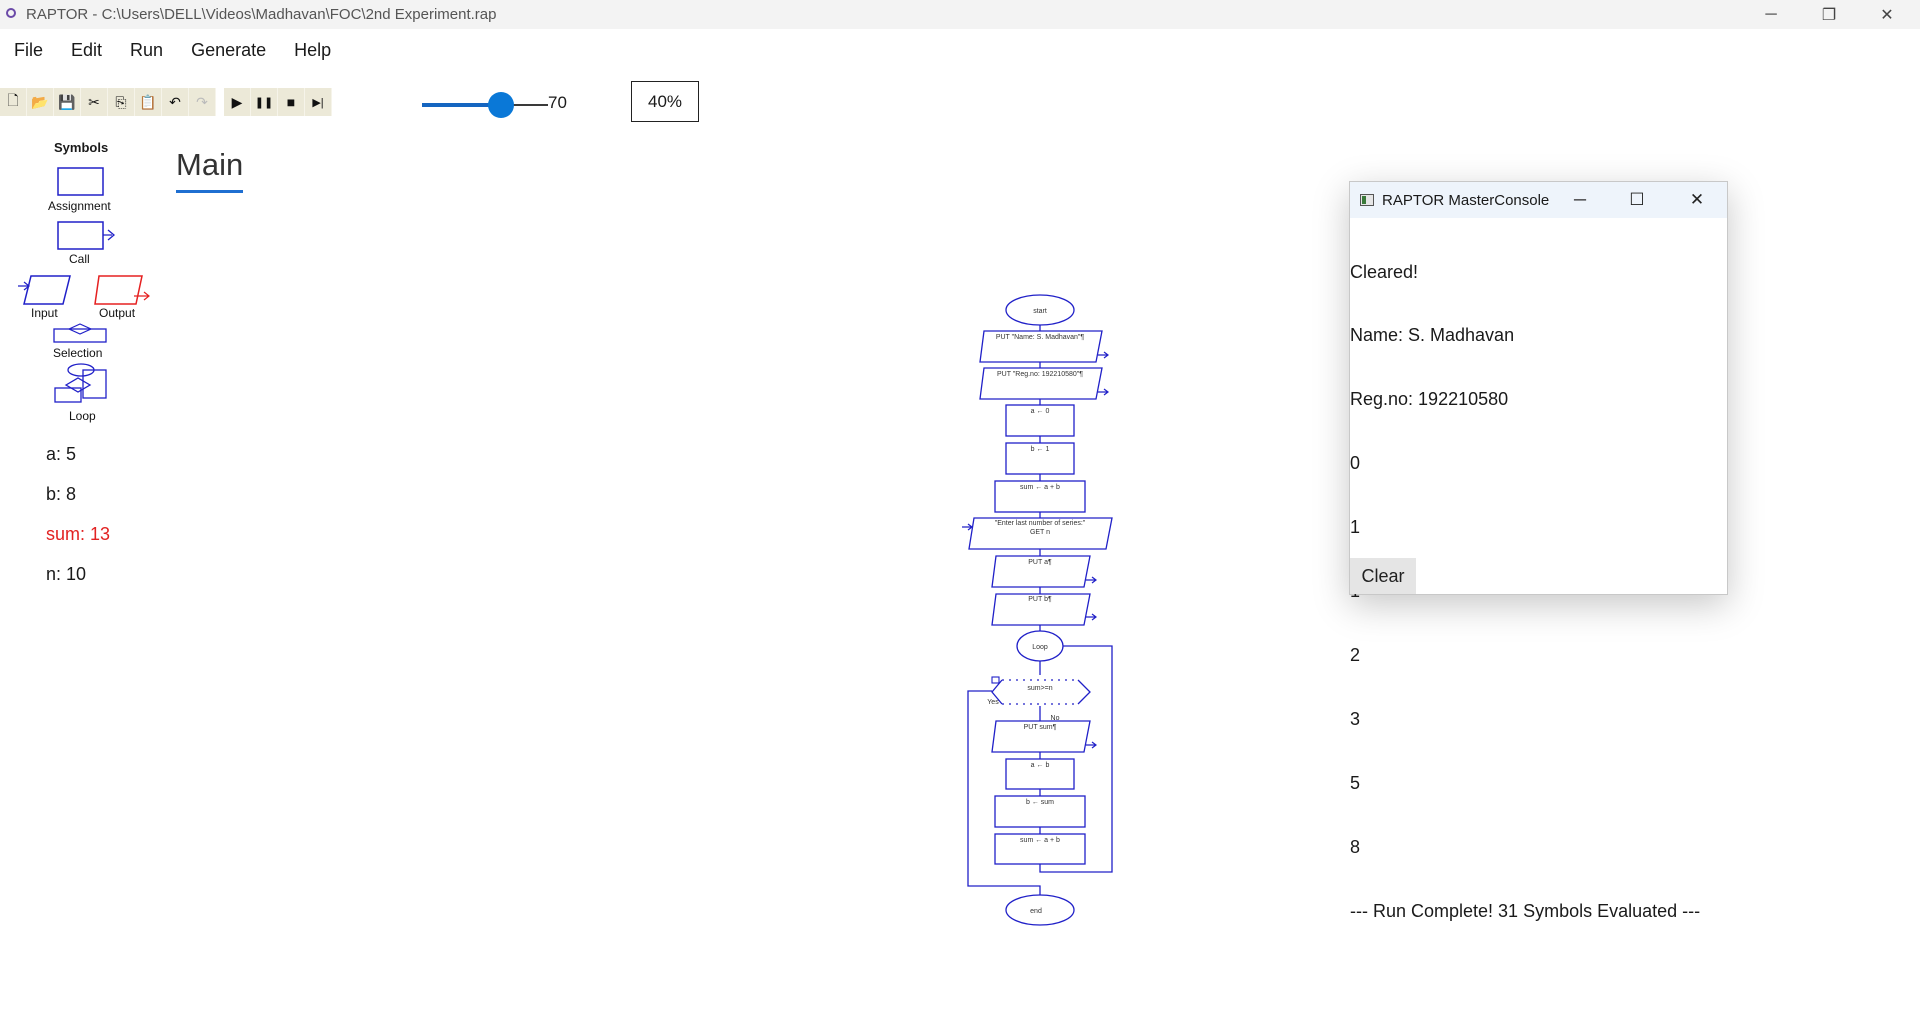 The width and height of the screenshot is (1920, 1019). I want to click on console-app-icon, so click(1367, 200).